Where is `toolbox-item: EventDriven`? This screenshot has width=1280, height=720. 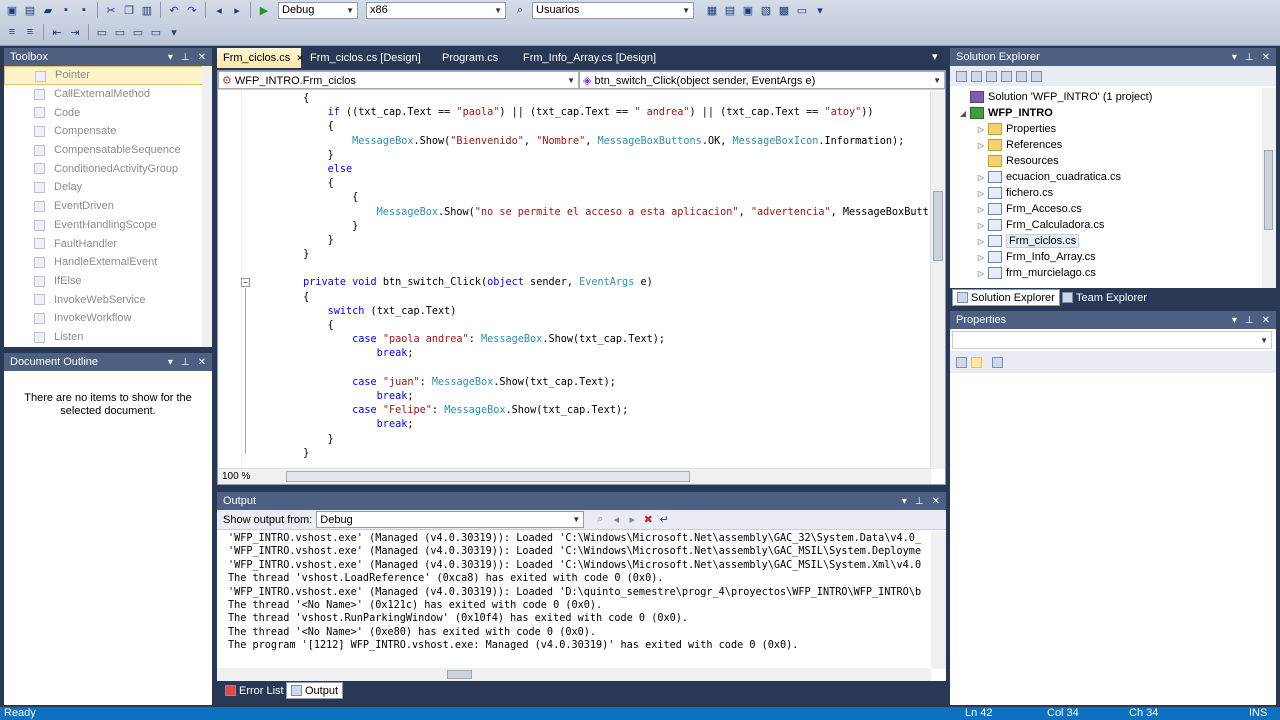
toolbox-item: EventDriven is located at coordinates (108, 206).